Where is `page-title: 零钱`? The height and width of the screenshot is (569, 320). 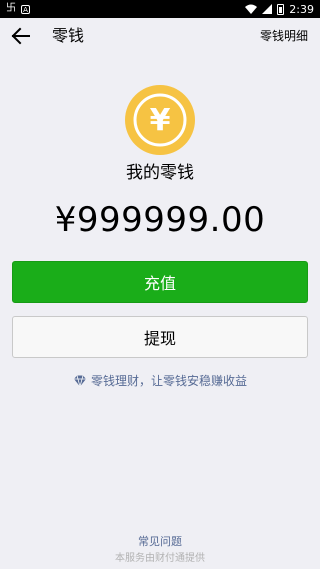 page-title: 零钱 is located at coordinates (68, 35).